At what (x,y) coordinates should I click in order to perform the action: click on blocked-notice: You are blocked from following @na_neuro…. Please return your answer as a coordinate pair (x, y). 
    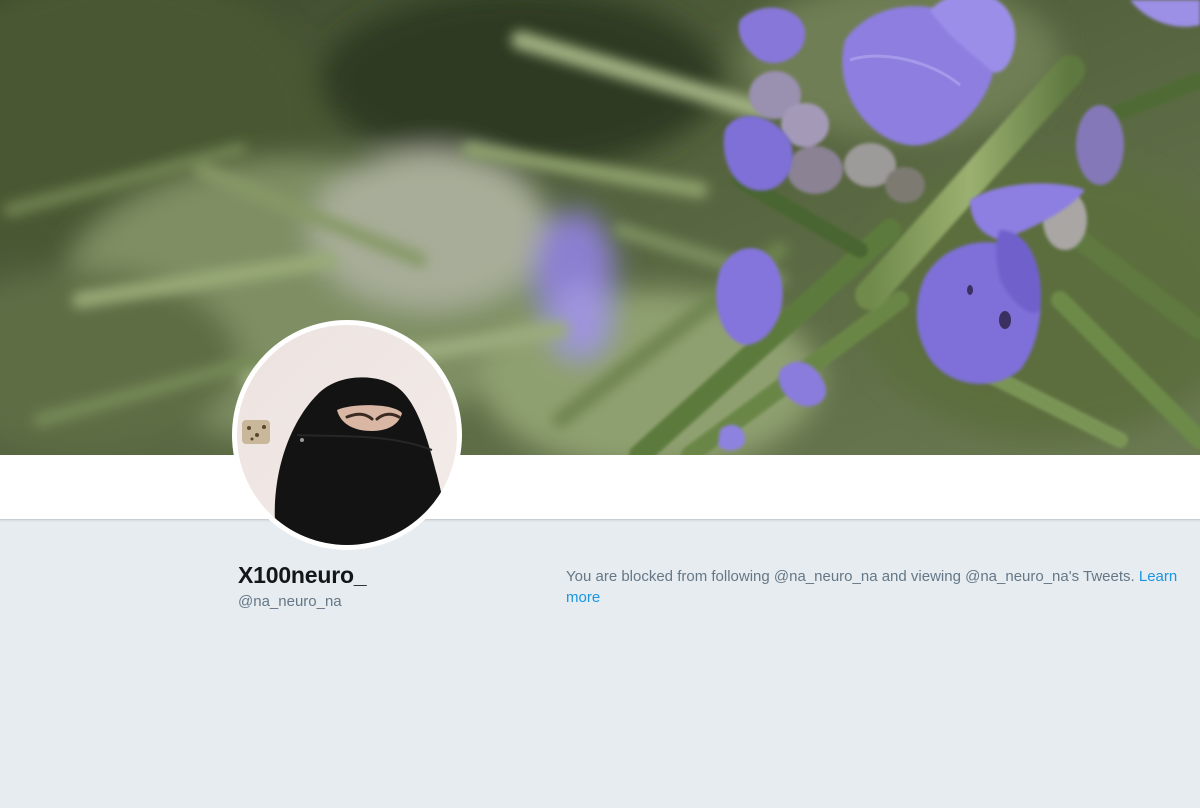
    Looking at the image, I should click on (881, 587).